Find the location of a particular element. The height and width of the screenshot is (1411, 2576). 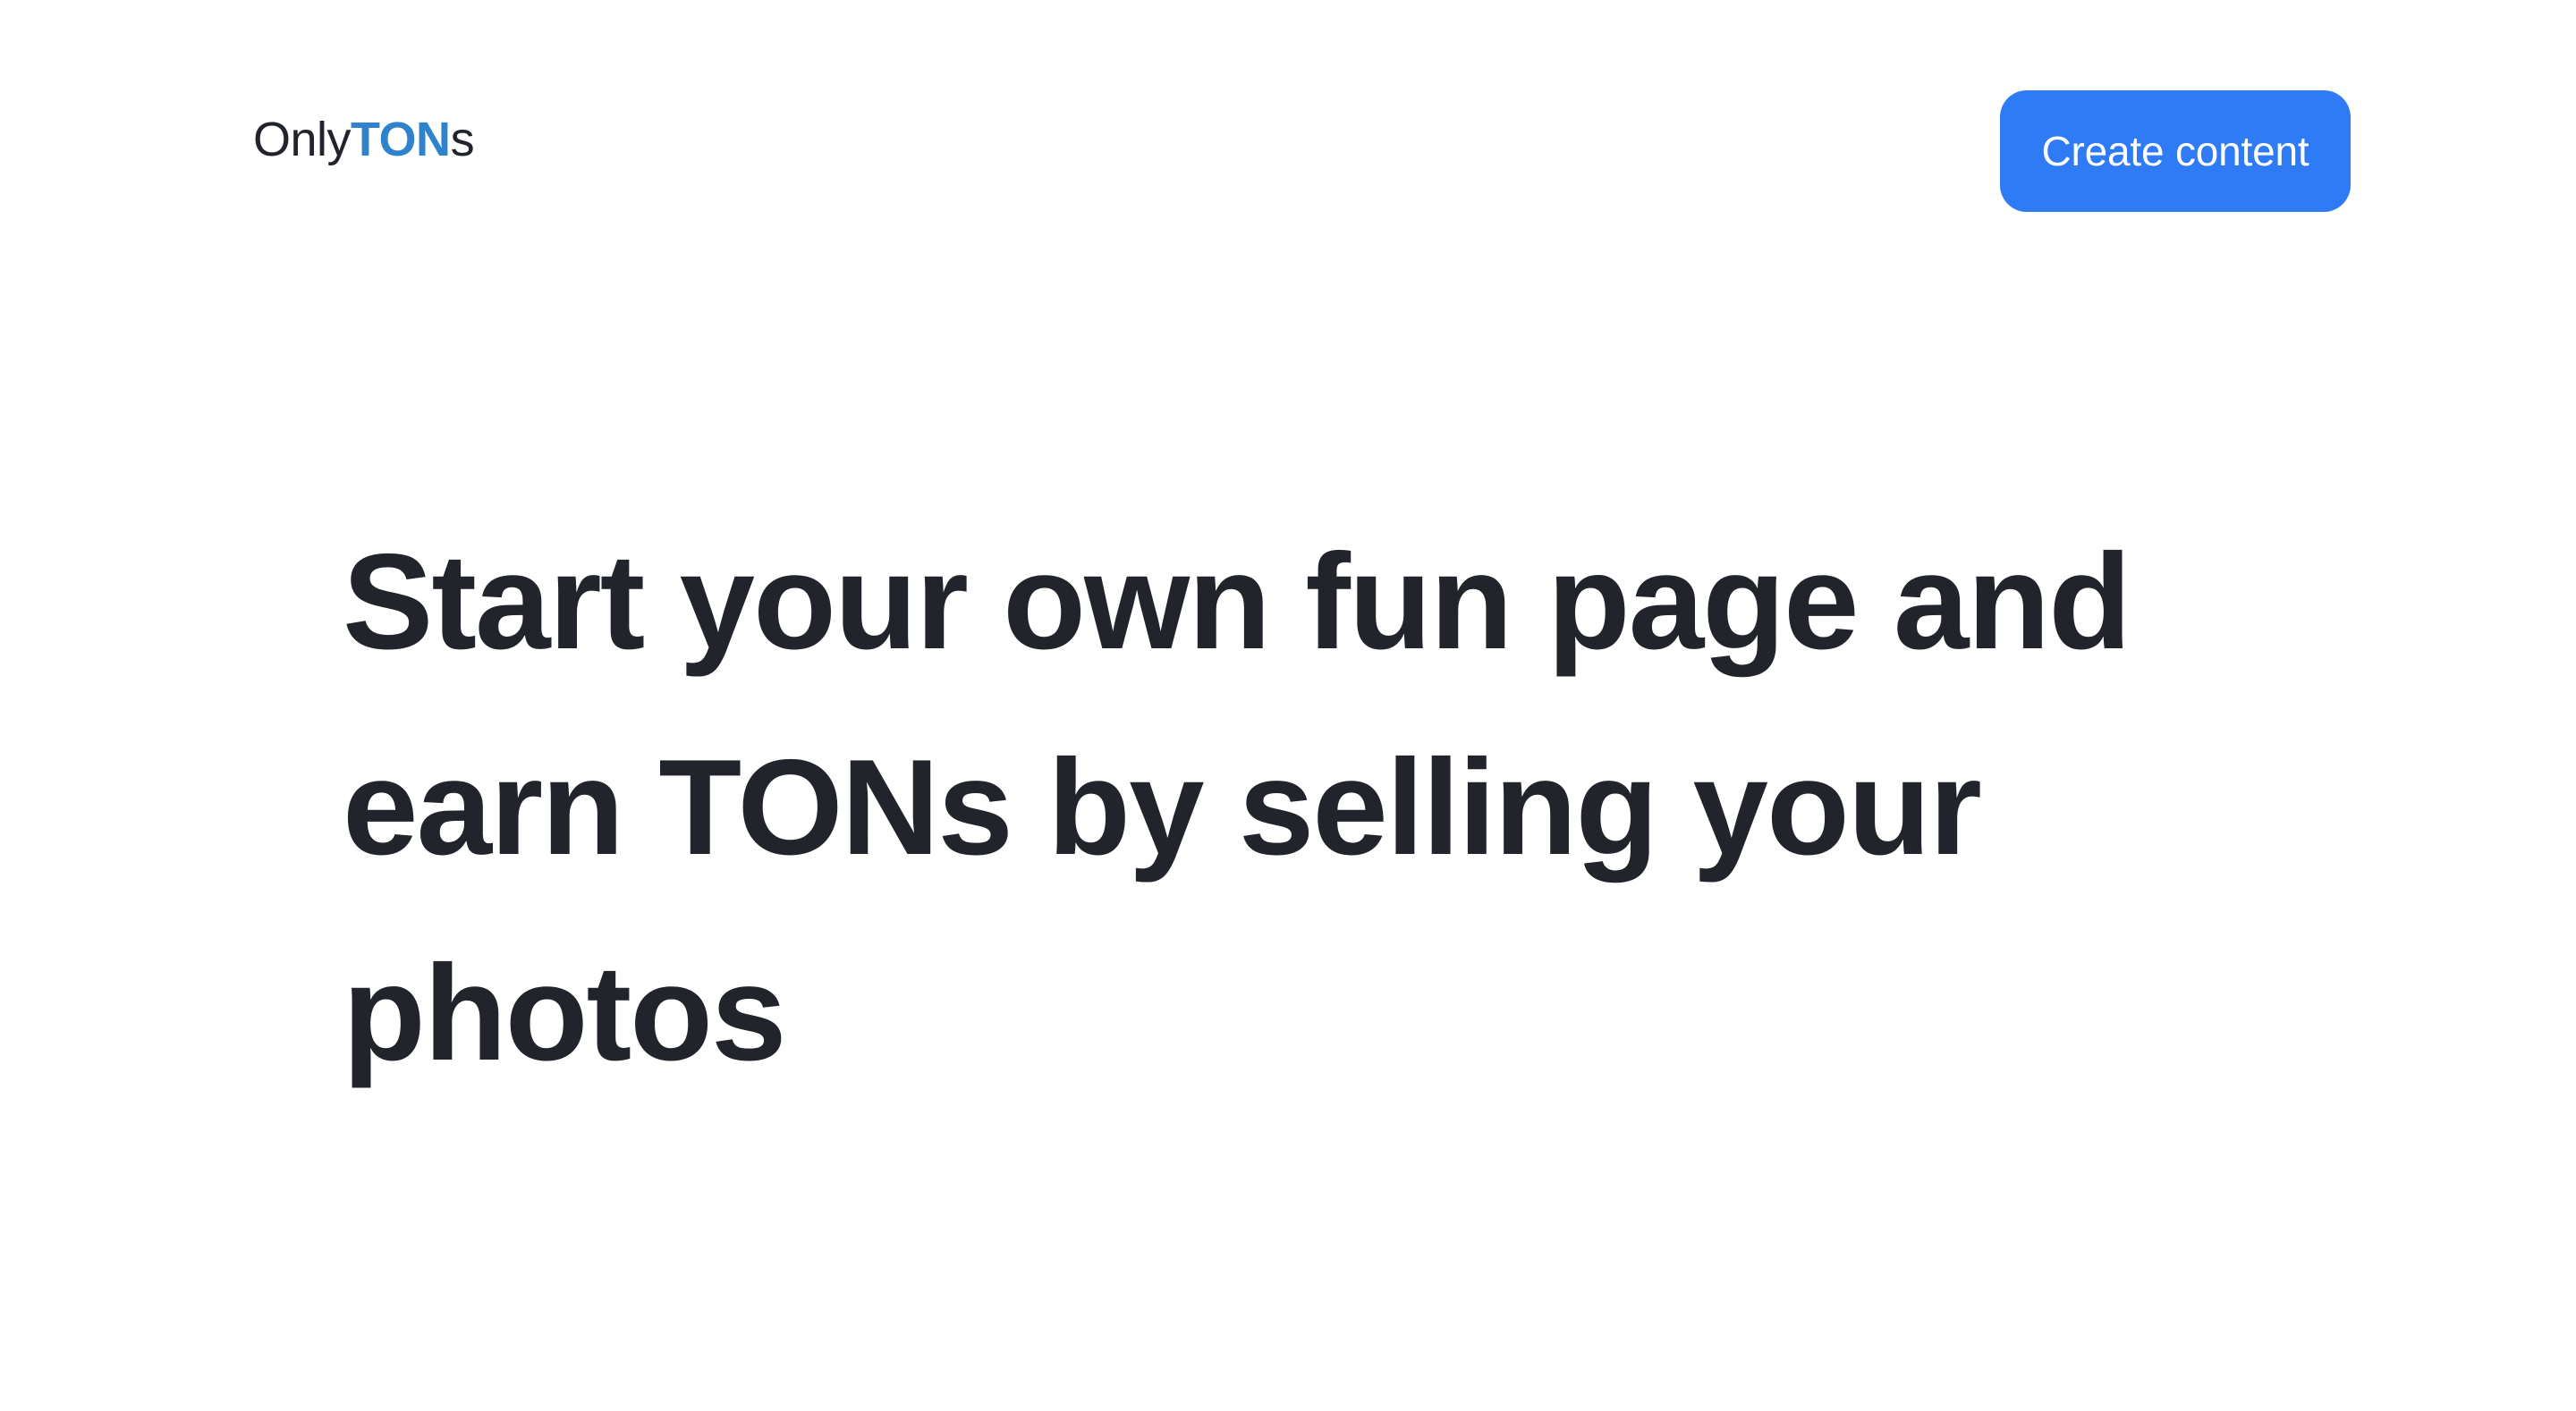

create-content-button: Create content is located at coordinates (2175, 151).